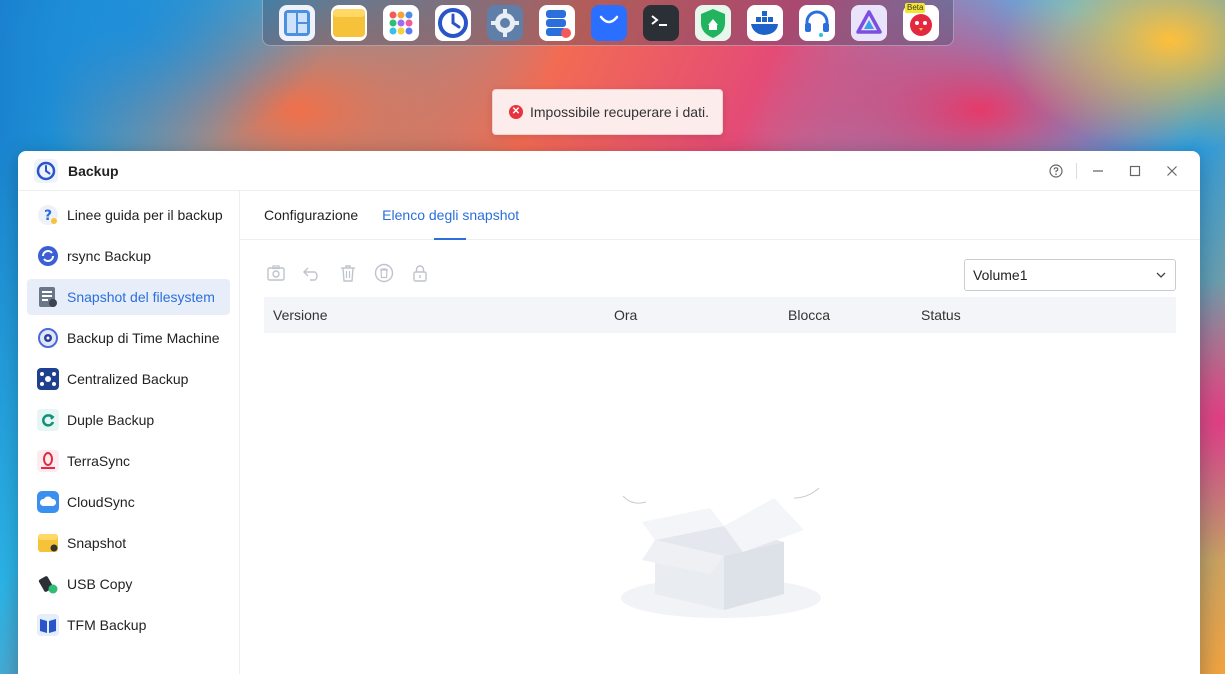  I want to click on sidebar-item-centralized-backup: Centralized Backup, so click(128, 379).